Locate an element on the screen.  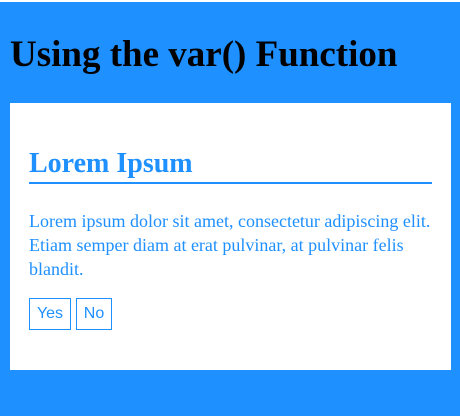
no-button: No is located at coordinates (94, 314).